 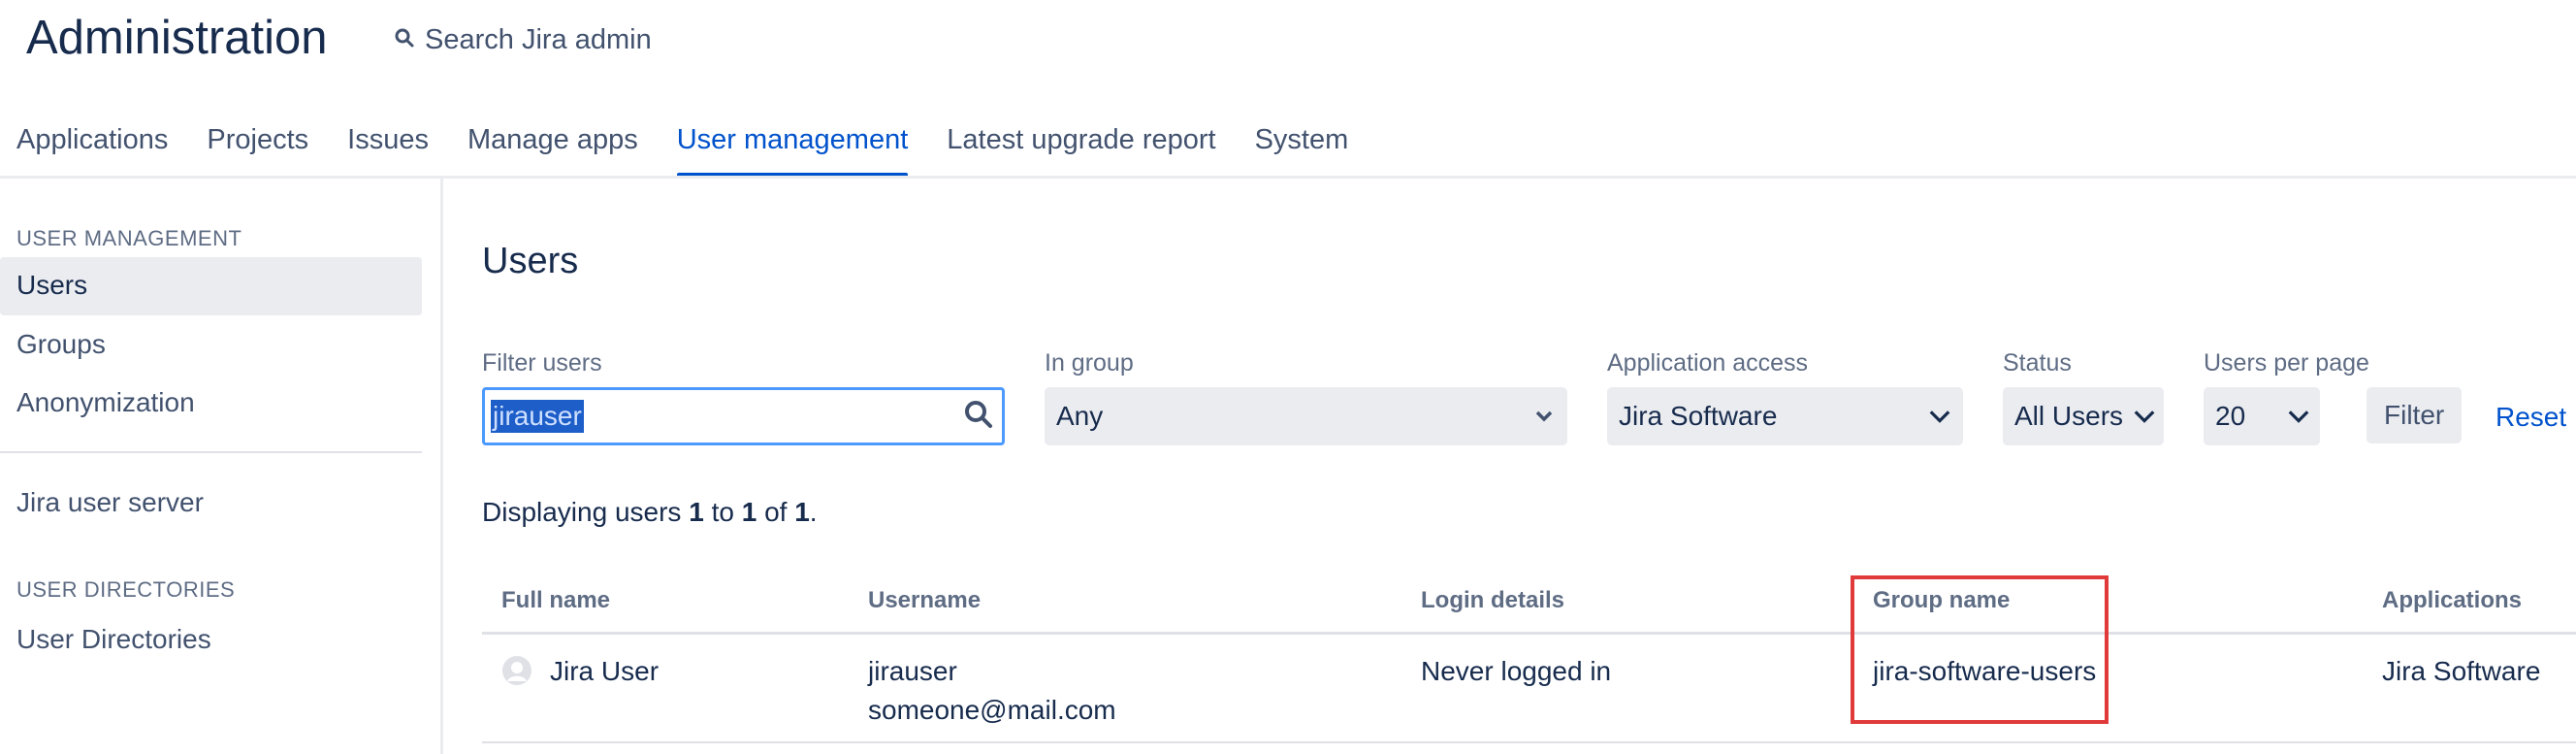 I want to click on table-header-divider, so click(x=1529, y=633).